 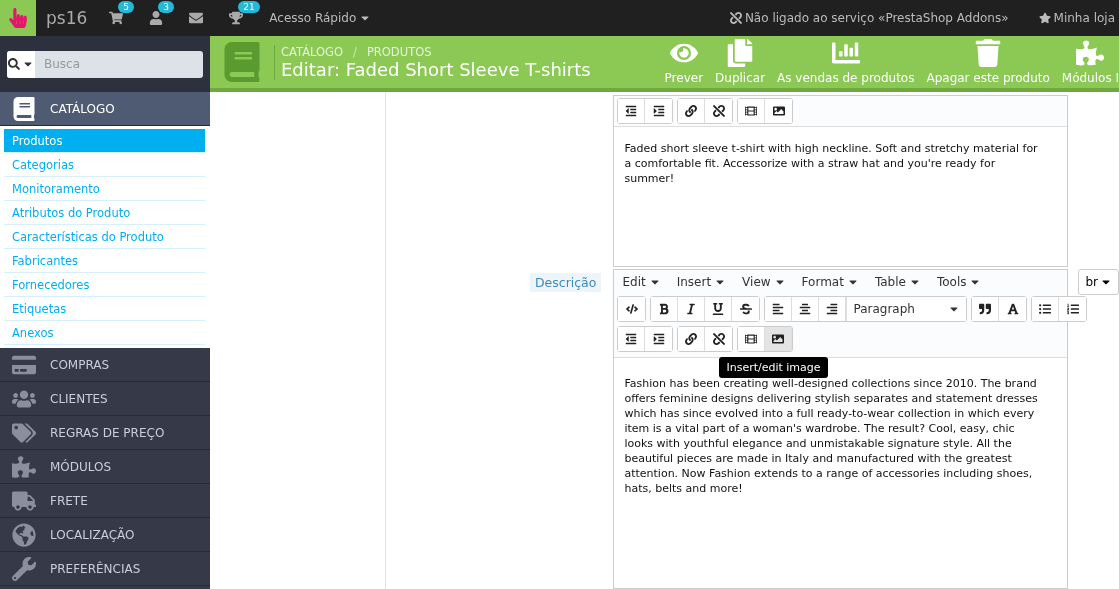 What do you see at coordinates (249, 7) in the screenshot?
I see `count-badge: 21` at bounding box center [249, 7].